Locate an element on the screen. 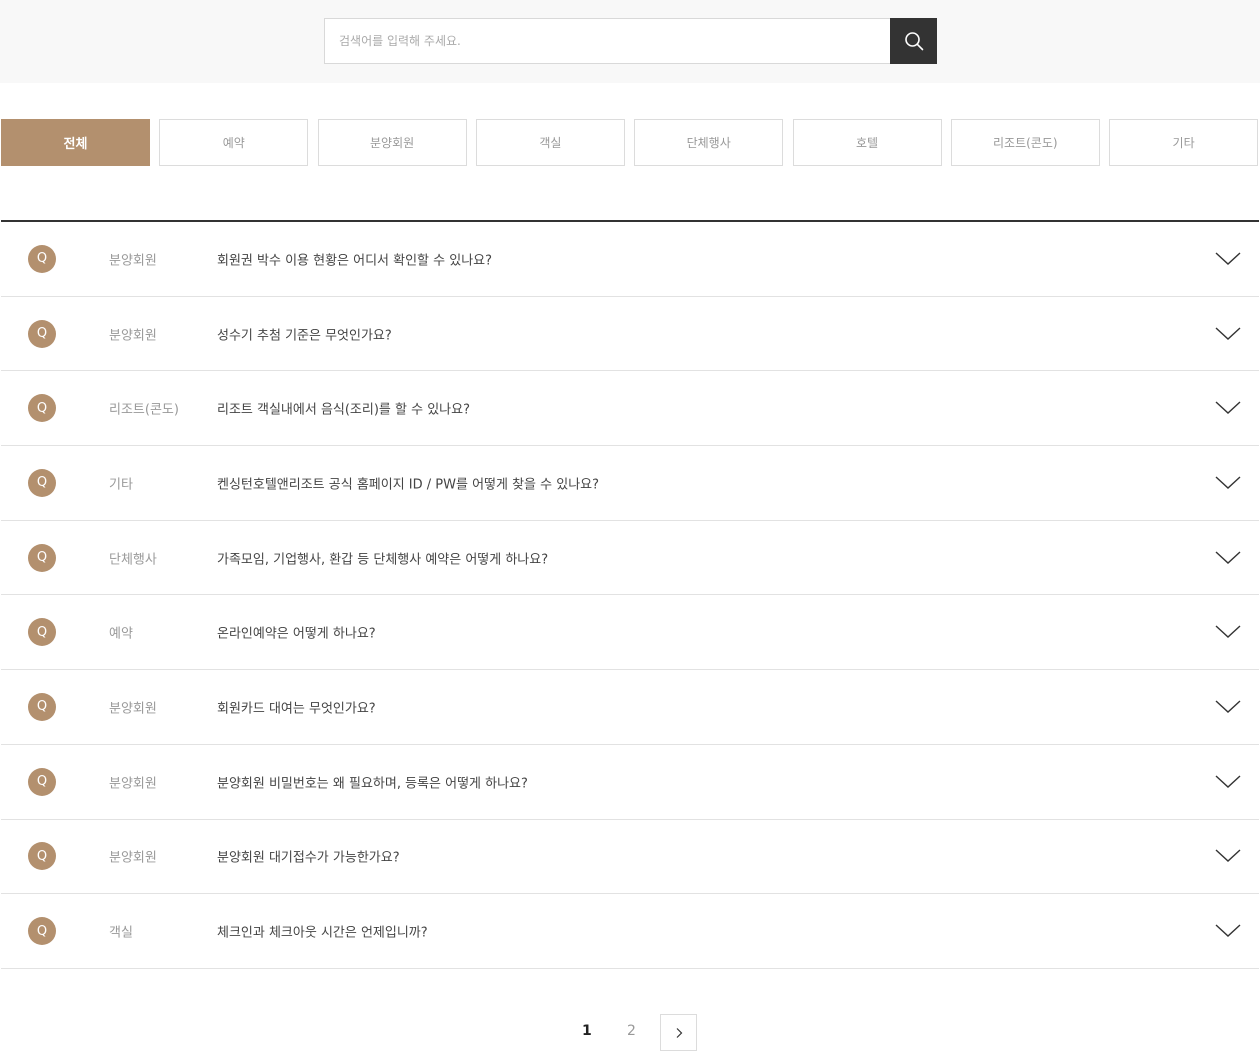 Image resolution: width=1260 pixels, height=1051 pixels. faq-question: 리조트 객실내에서 음식(조리)를 할 수 있나요? is located at coordinates (343, 410).